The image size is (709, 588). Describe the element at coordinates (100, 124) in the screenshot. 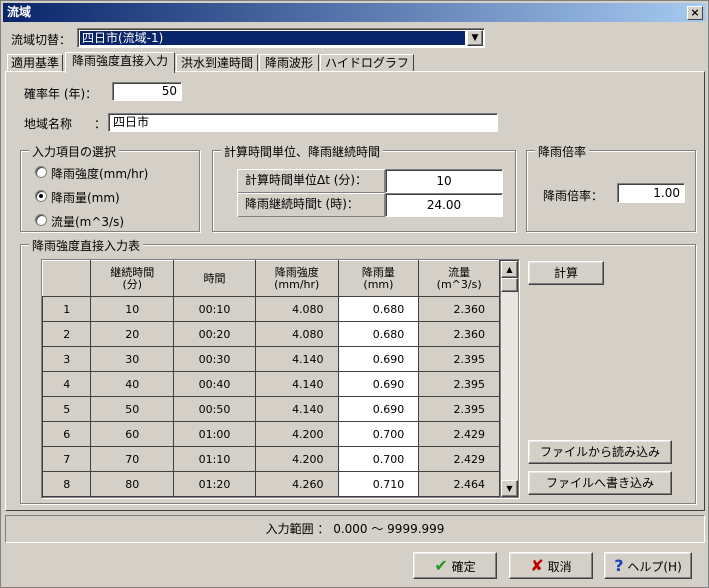

I see `region-name-colon: ：` at that location.